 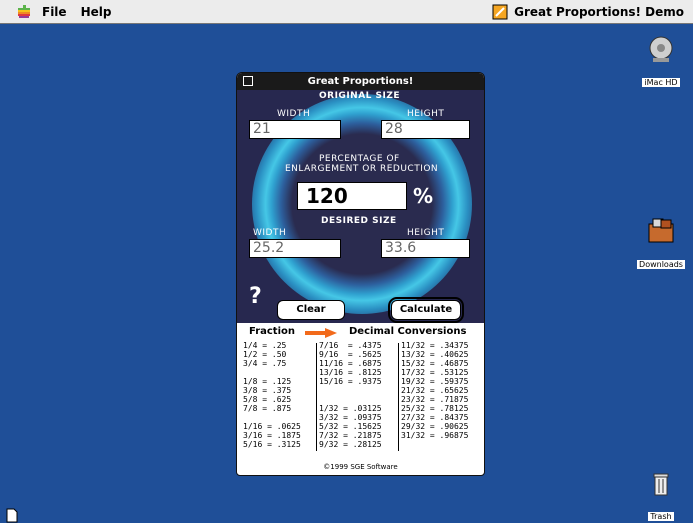 What do you see at coordinates (425, 129) in the screenshot?
I see `original-height-field: 28` at bounding box center [425, 129].